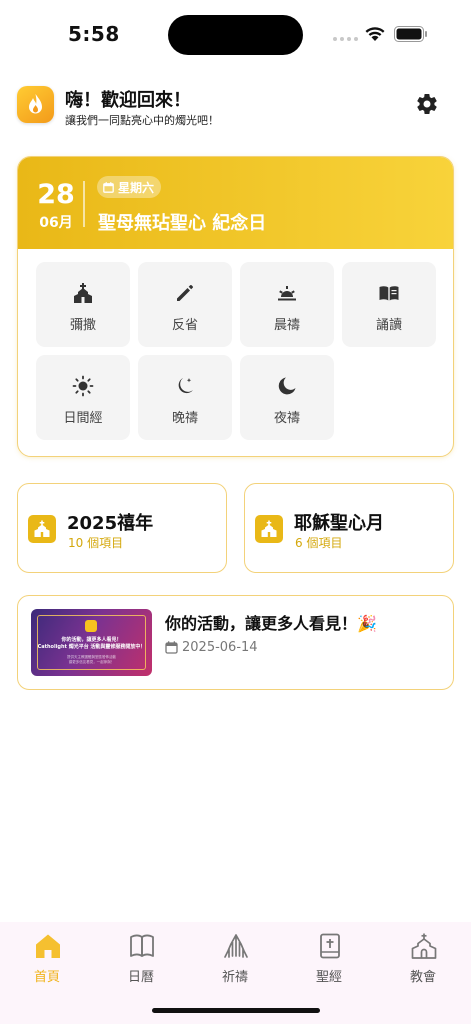  What do you see at coordinates (185, 304) in the screenshot?
I see `prayer-tile-reflection: 反省` at bounding box center [185, 304].